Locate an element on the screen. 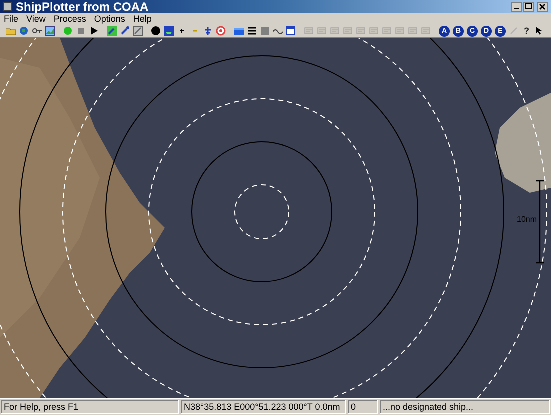 The height and width of the screenshot is (415, 551). close-button is located at coordinates (542, 7).